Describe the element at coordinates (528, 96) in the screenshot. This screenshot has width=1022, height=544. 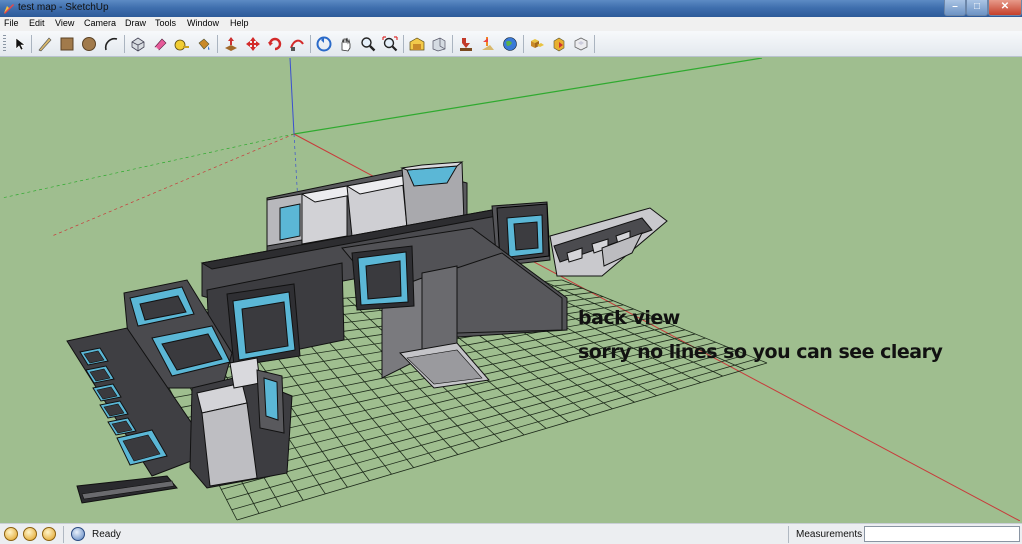
I see `green-axis` at that location.